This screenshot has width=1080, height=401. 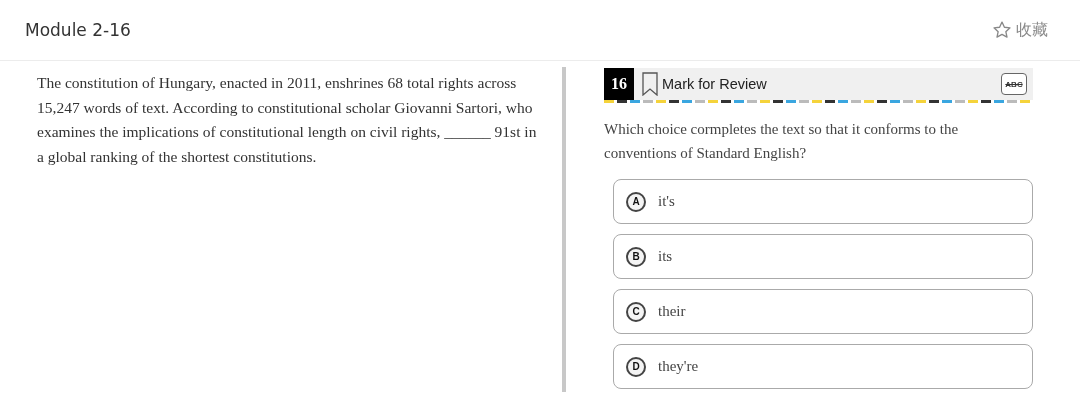 What do you see at coordinates (636, 256) in the screenshot?
I see `option-letter: B` at bounding box center [636, 256].